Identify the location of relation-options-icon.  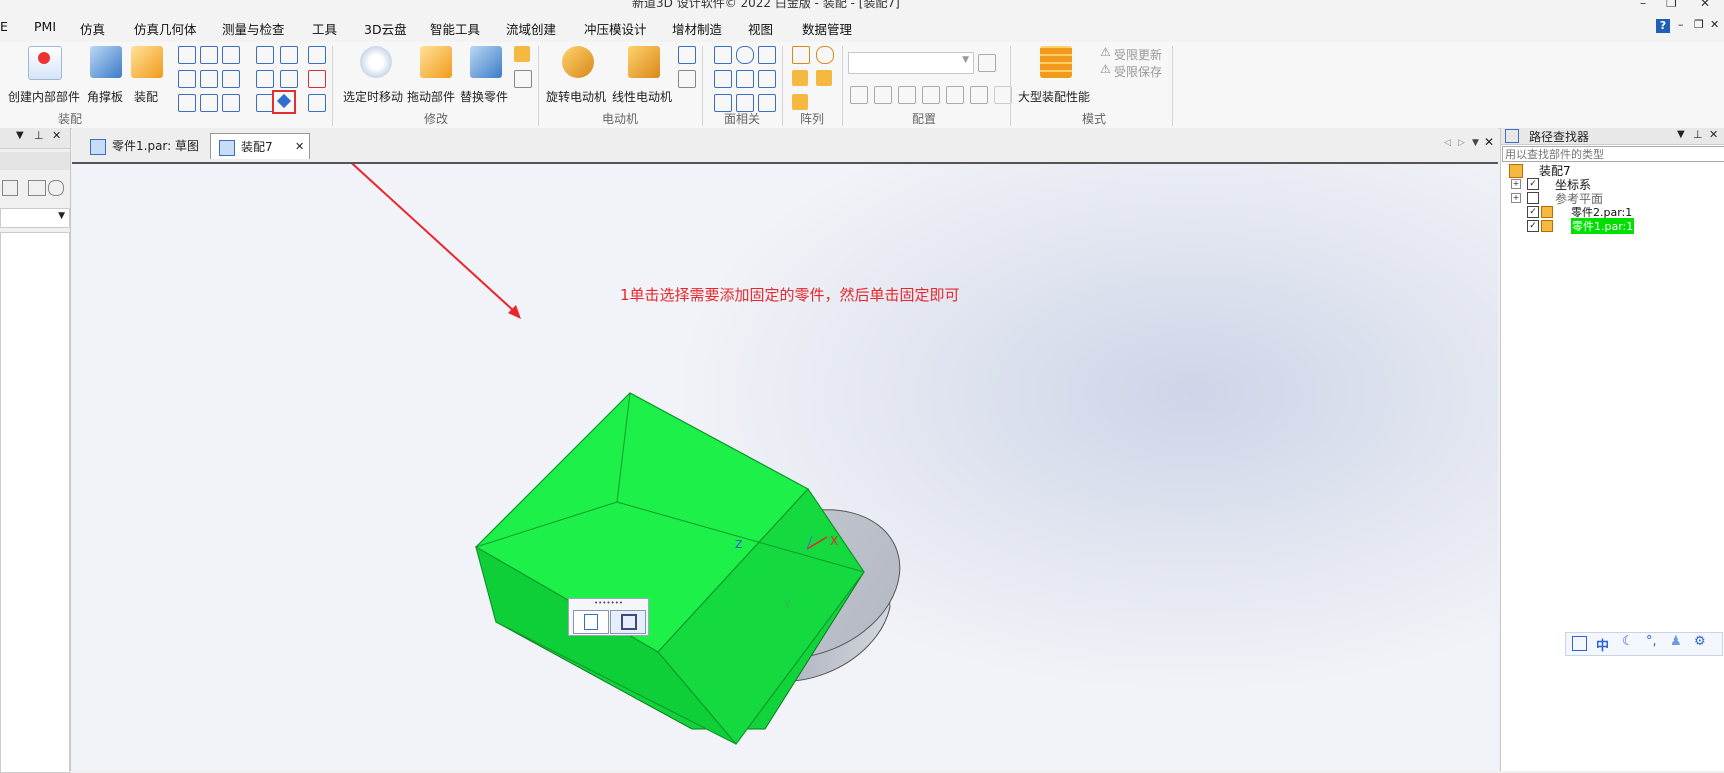
(317, 103).